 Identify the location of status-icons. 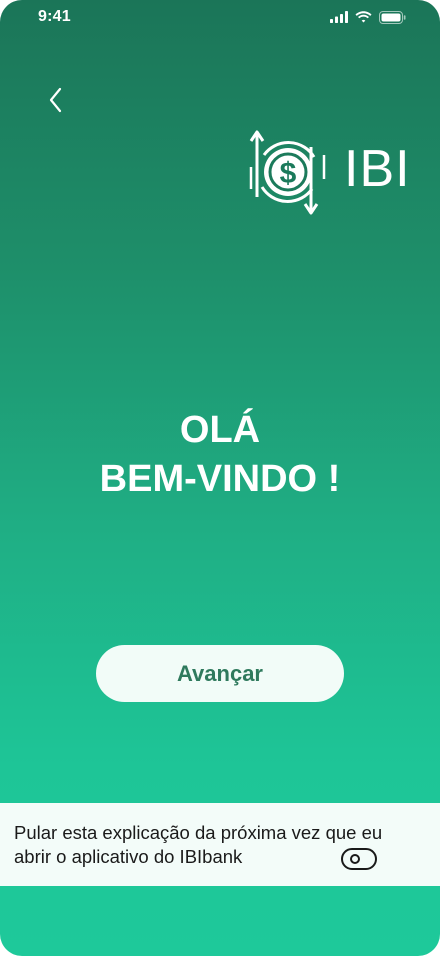
(368, 17).